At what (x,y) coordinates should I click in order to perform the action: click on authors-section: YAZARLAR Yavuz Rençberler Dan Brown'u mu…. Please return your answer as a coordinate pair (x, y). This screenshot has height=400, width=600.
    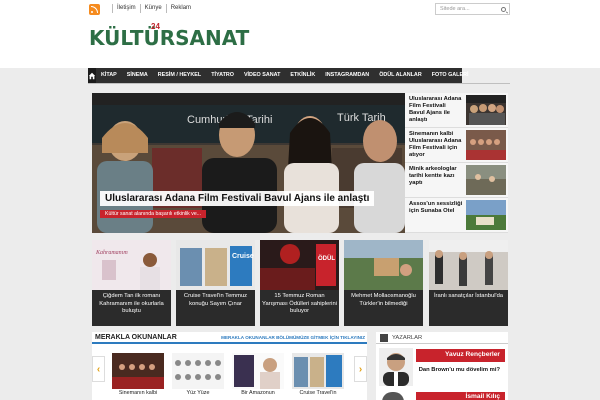
    Looking at the image, I should click on (442, 366).